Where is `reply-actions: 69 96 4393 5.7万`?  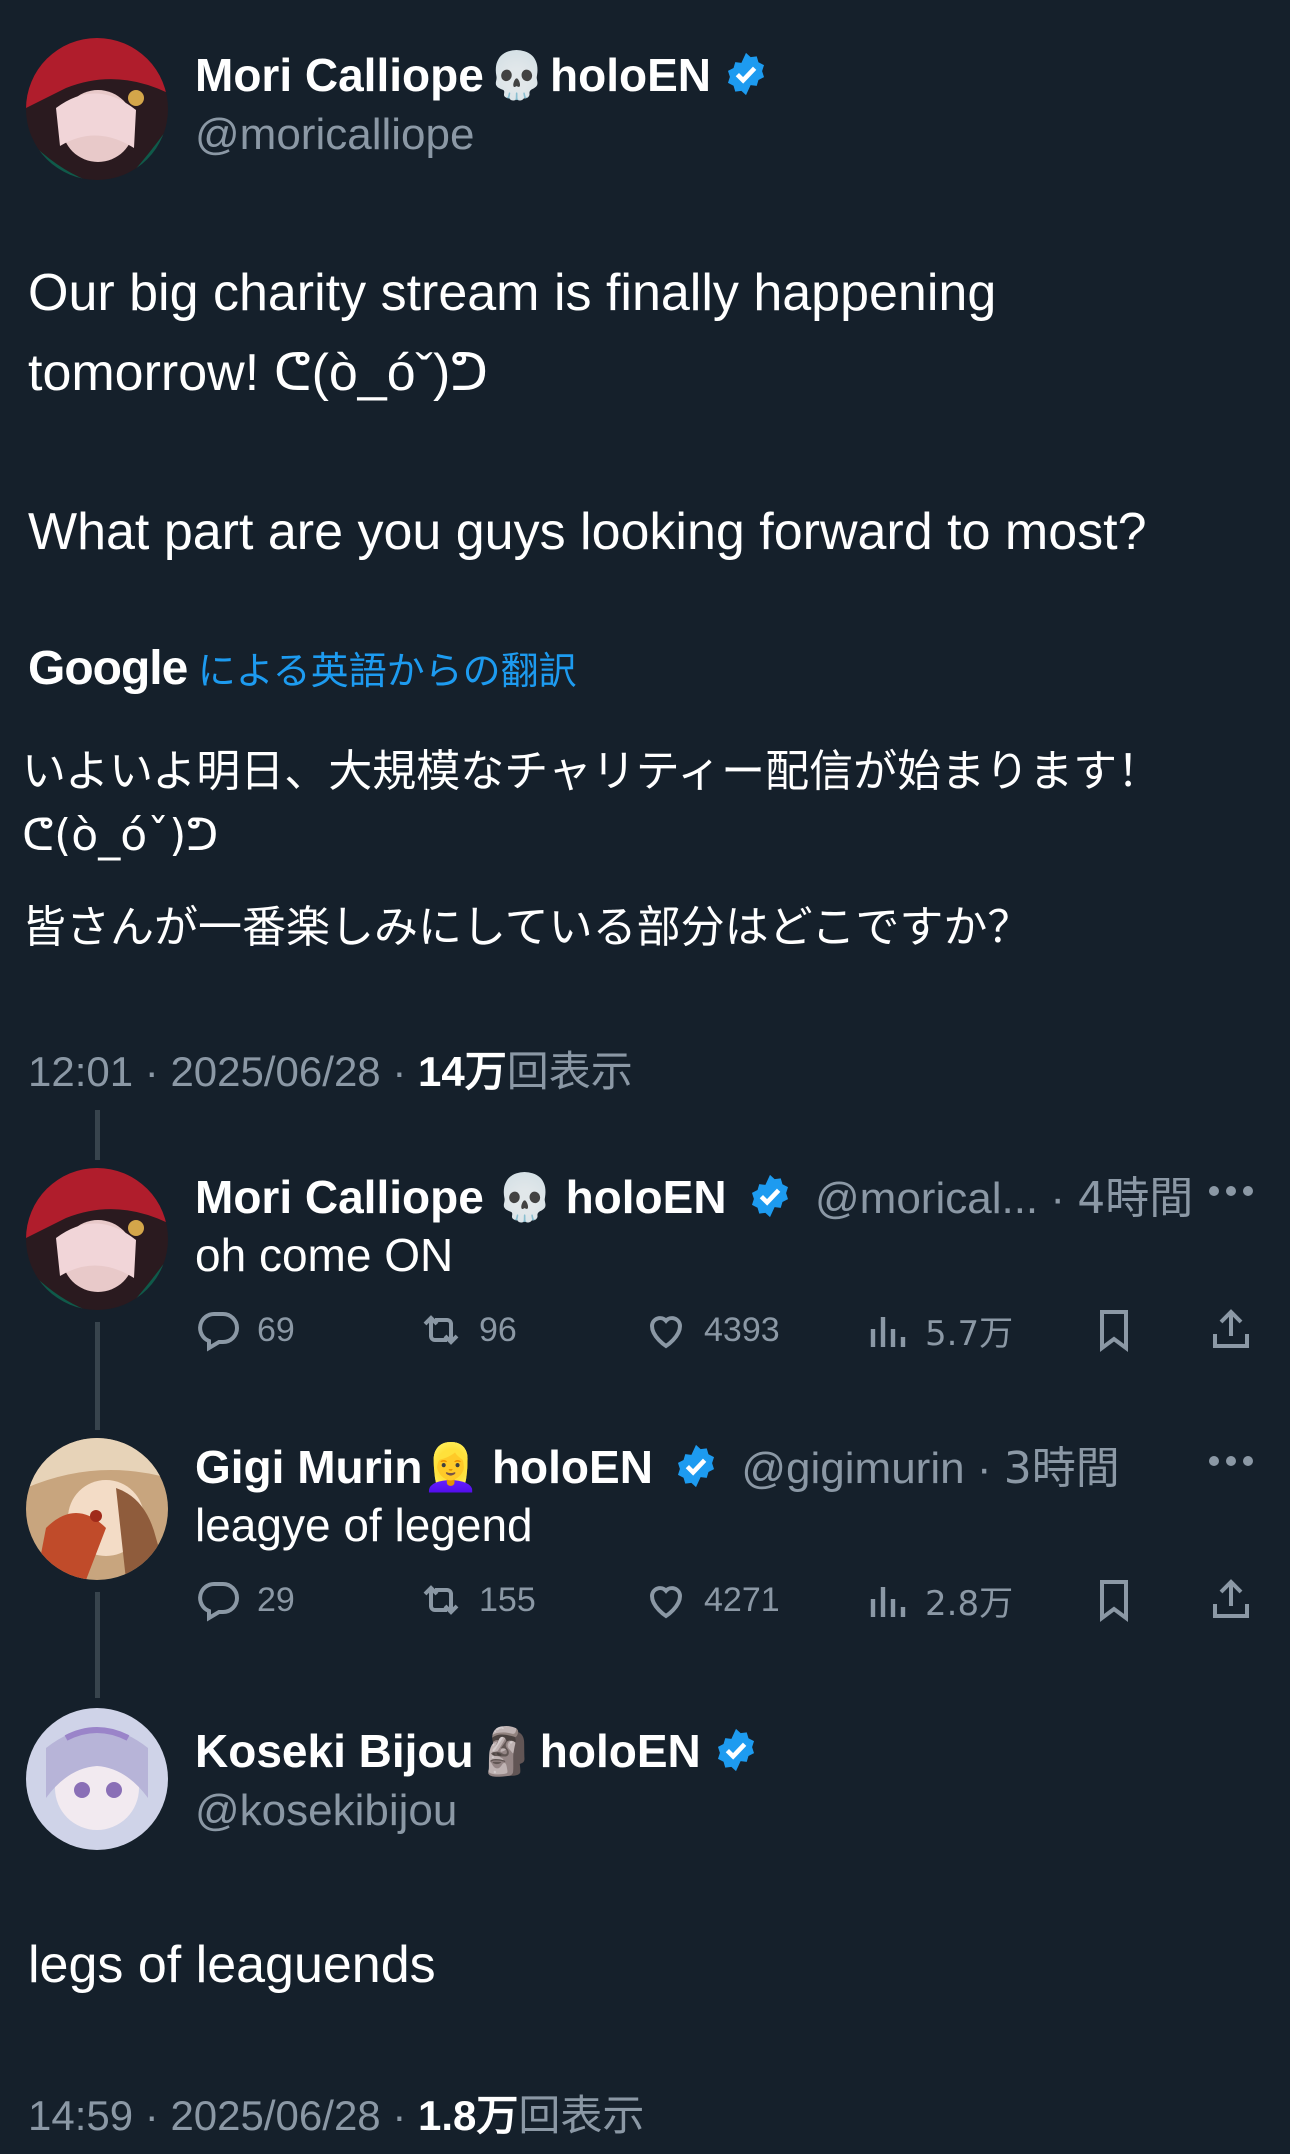
reply-actions: 69 96 4393 5.7万 is located at coordinates (730, 1336).